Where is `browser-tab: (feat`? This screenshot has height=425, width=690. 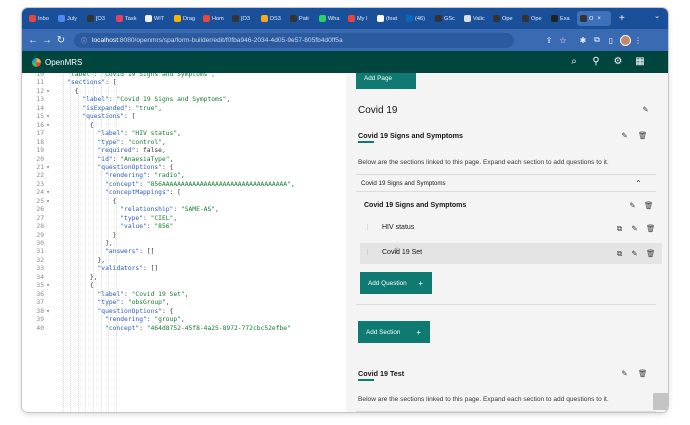
browser-tab: (feat is located at coordinates (387, 18).